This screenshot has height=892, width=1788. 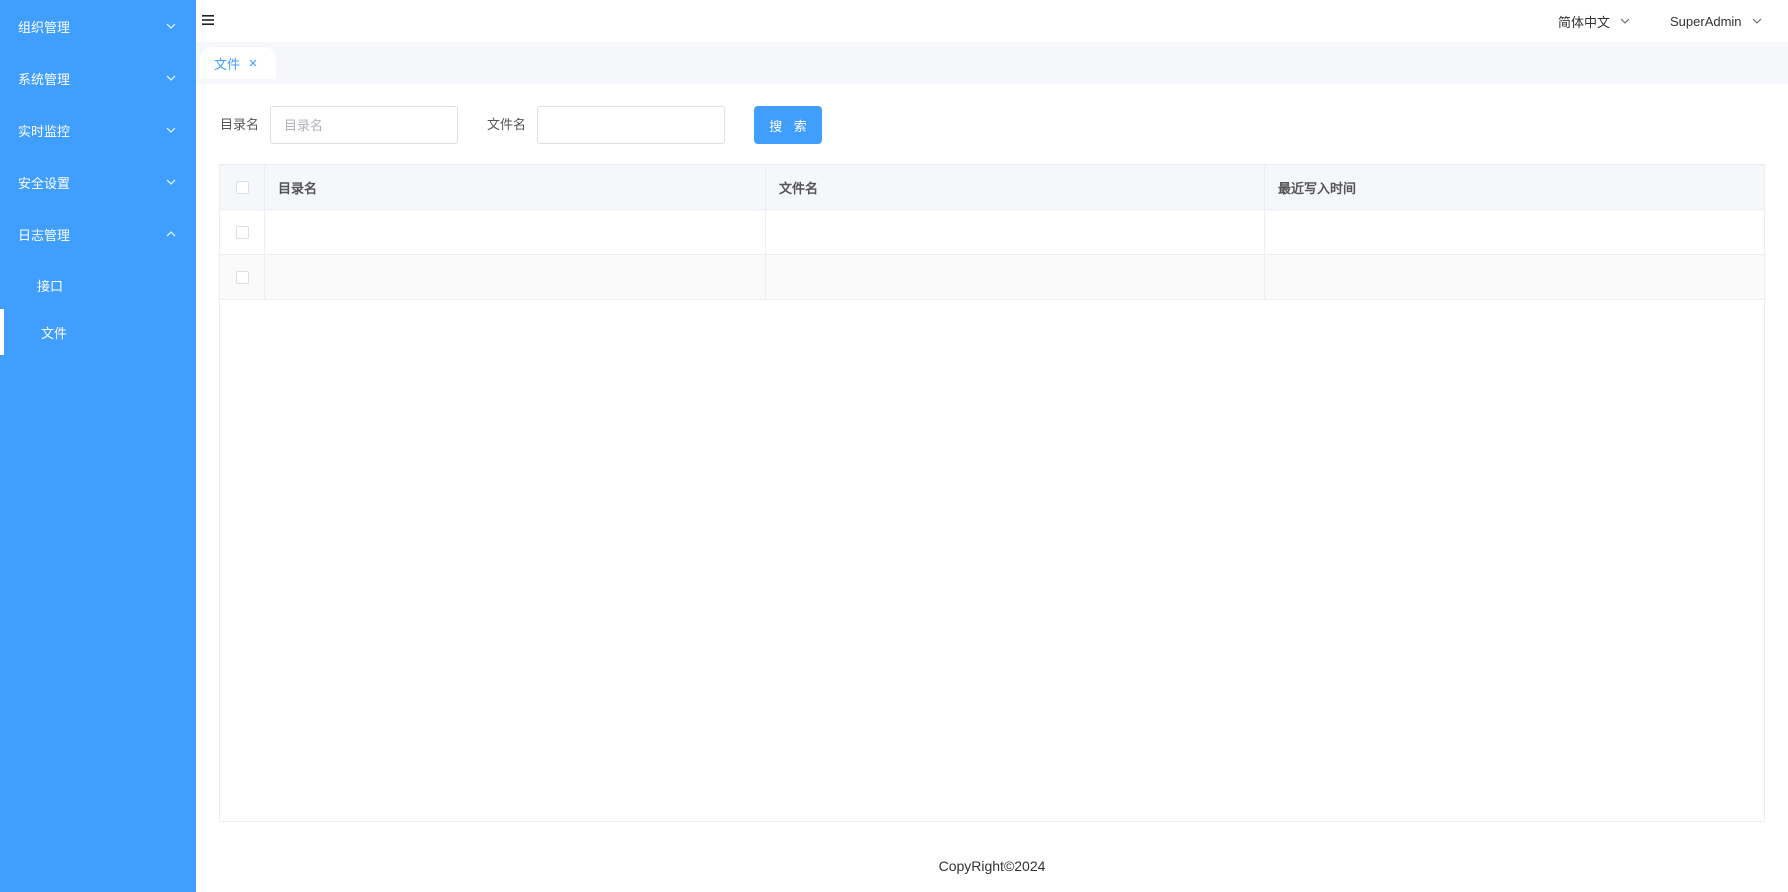 What do you see at coordinates (98, 130) in the screenshot?
I see `sidebar-item-monitor: 实时监控` at bounding box center [98, 130].